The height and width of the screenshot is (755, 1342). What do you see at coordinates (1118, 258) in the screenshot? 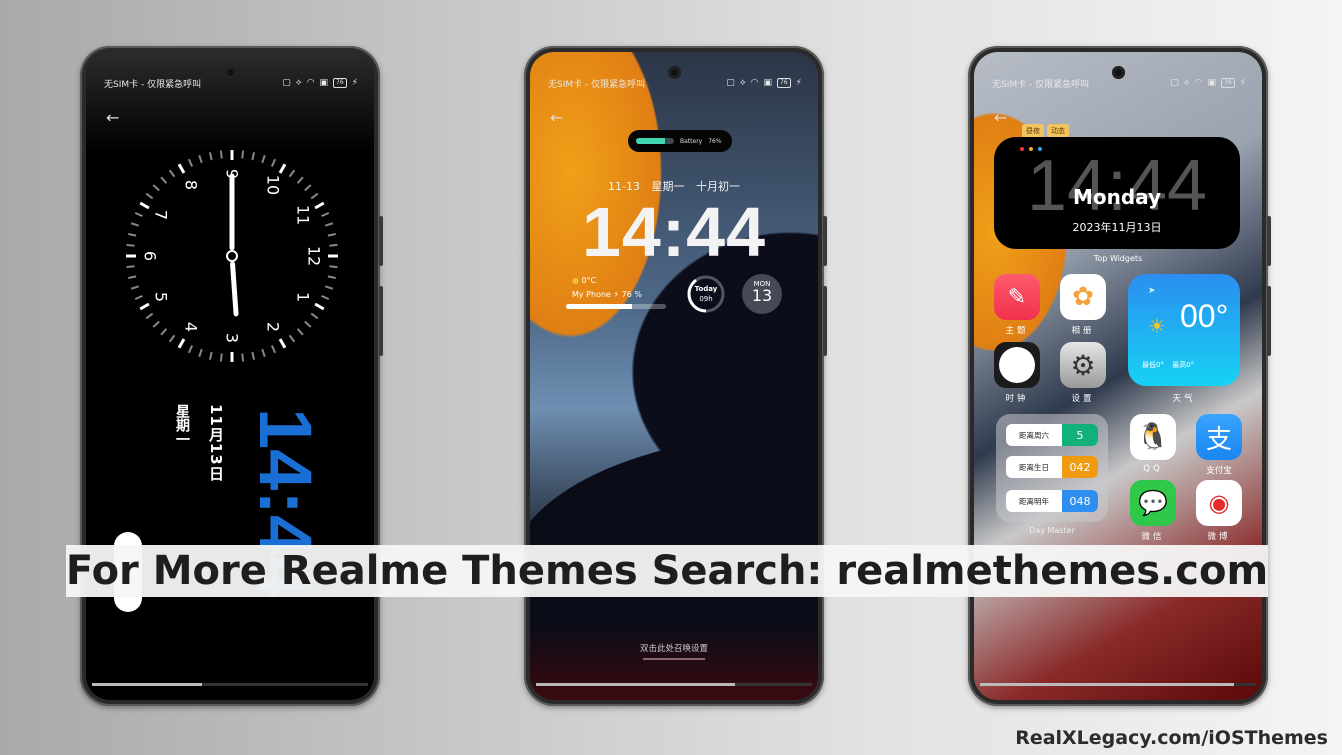
I see `widget-caption: Top Widgets` at bounding box center [1118, 258].